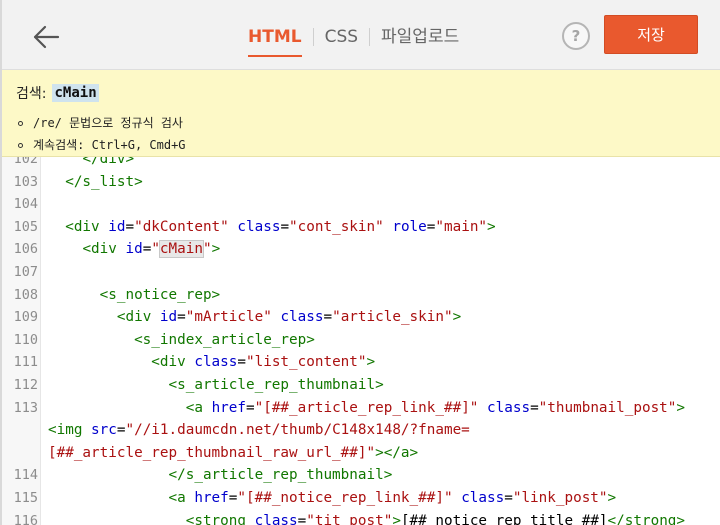 This screenshot has width=720, height=525. What do you see at coordinates (20, 123) in the screenshot?
I see `bullet-icon` at bounding box center [20, 123].